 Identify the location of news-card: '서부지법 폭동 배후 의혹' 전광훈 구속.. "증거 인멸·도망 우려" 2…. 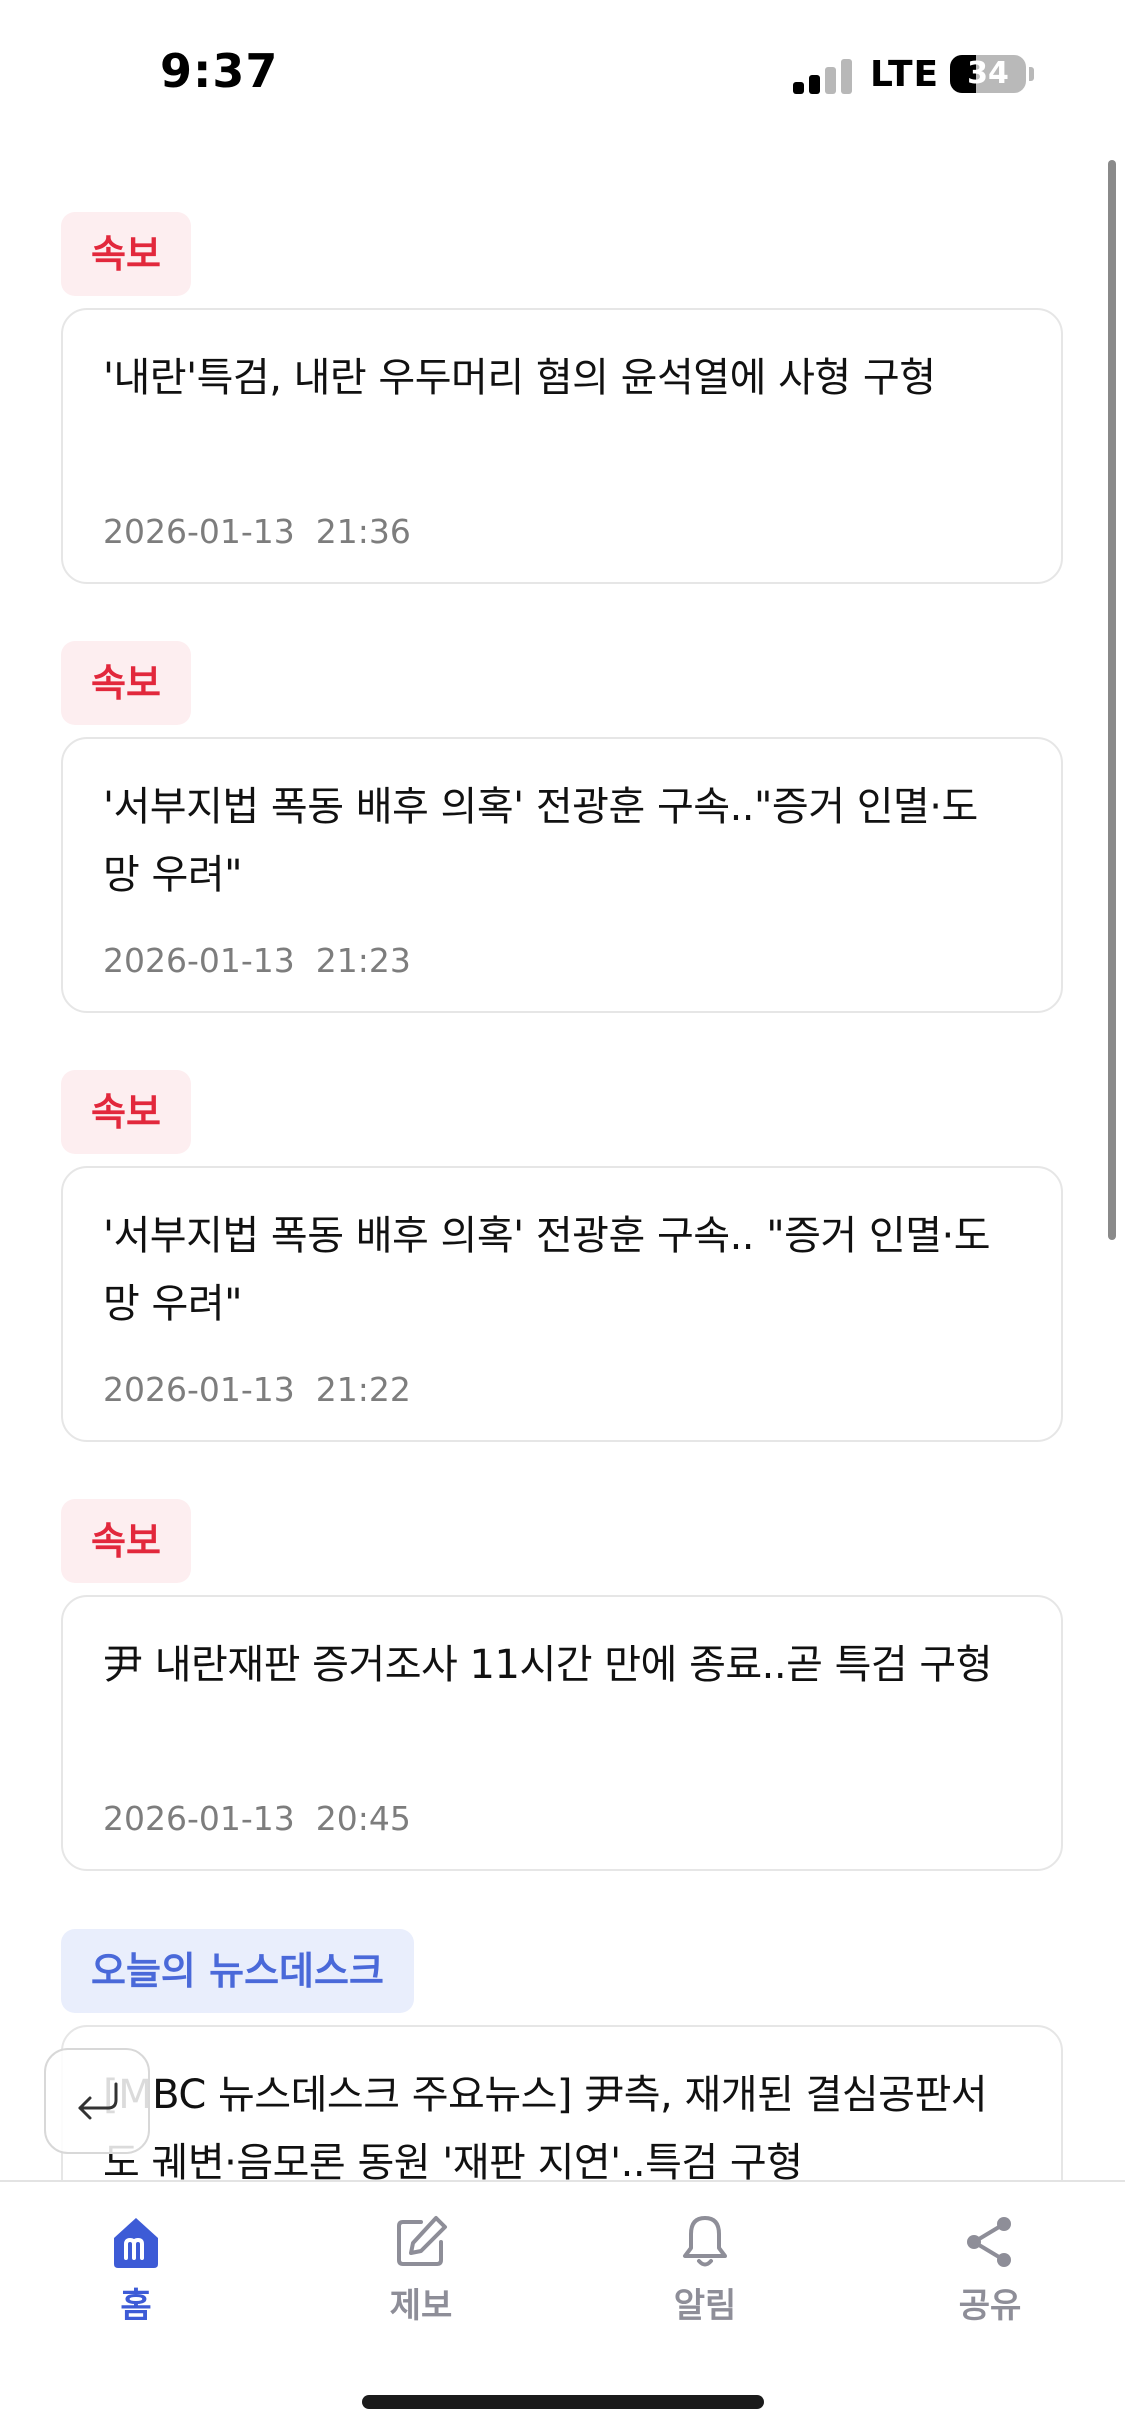
(562, 1304).